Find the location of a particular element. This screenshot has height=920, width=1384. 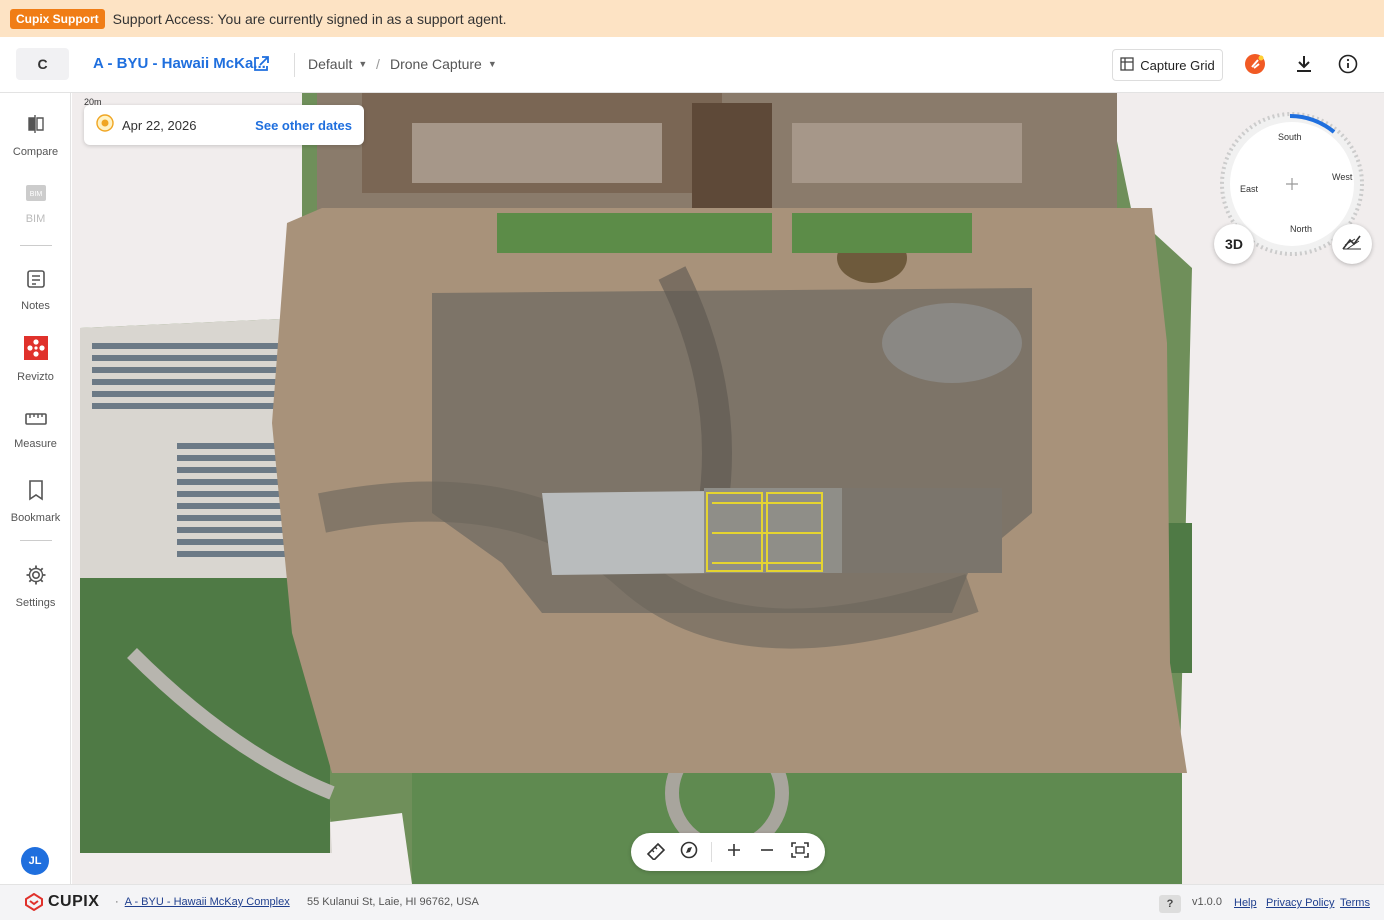

map-controls-bar is located at coordinates (728, 852).